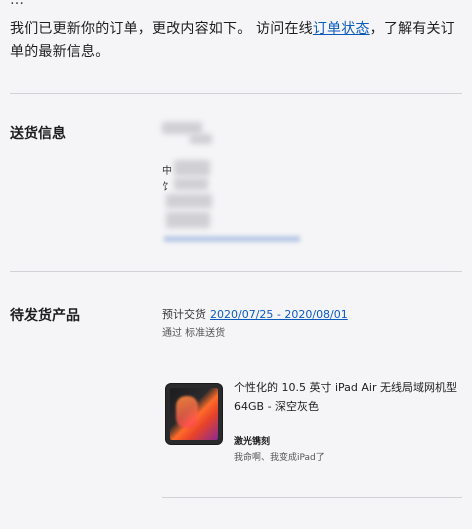  What do you see at coordinates (232, 239) in the screenshot?
I see `blurred-email-link` at bounding box center [232, 239].